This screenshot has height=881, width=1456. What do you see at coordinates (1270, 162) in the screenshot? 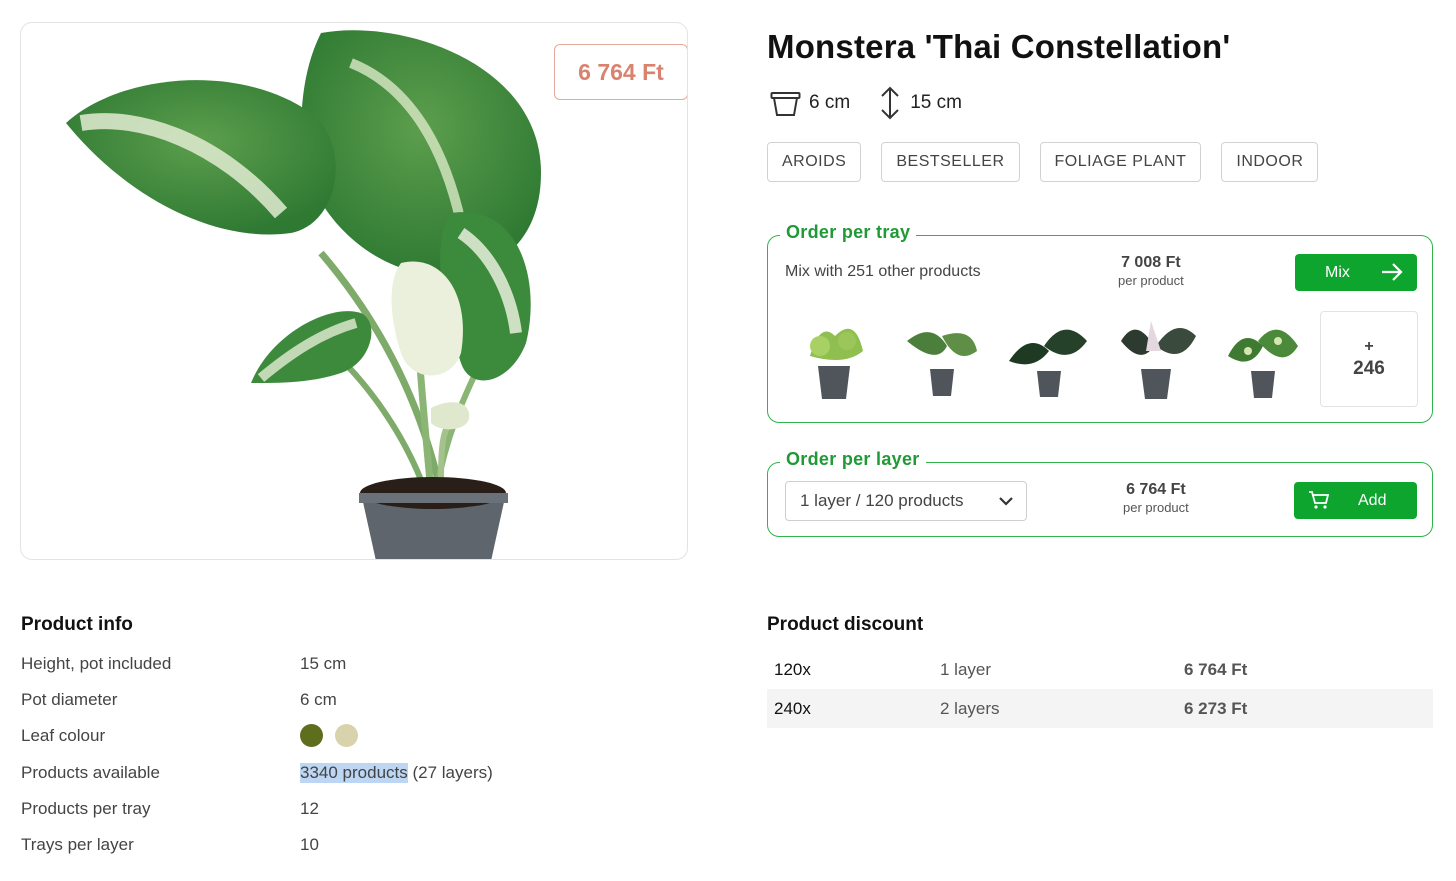
I see `tag-indoor: INDOOR` at bounding box center [1270, 162].